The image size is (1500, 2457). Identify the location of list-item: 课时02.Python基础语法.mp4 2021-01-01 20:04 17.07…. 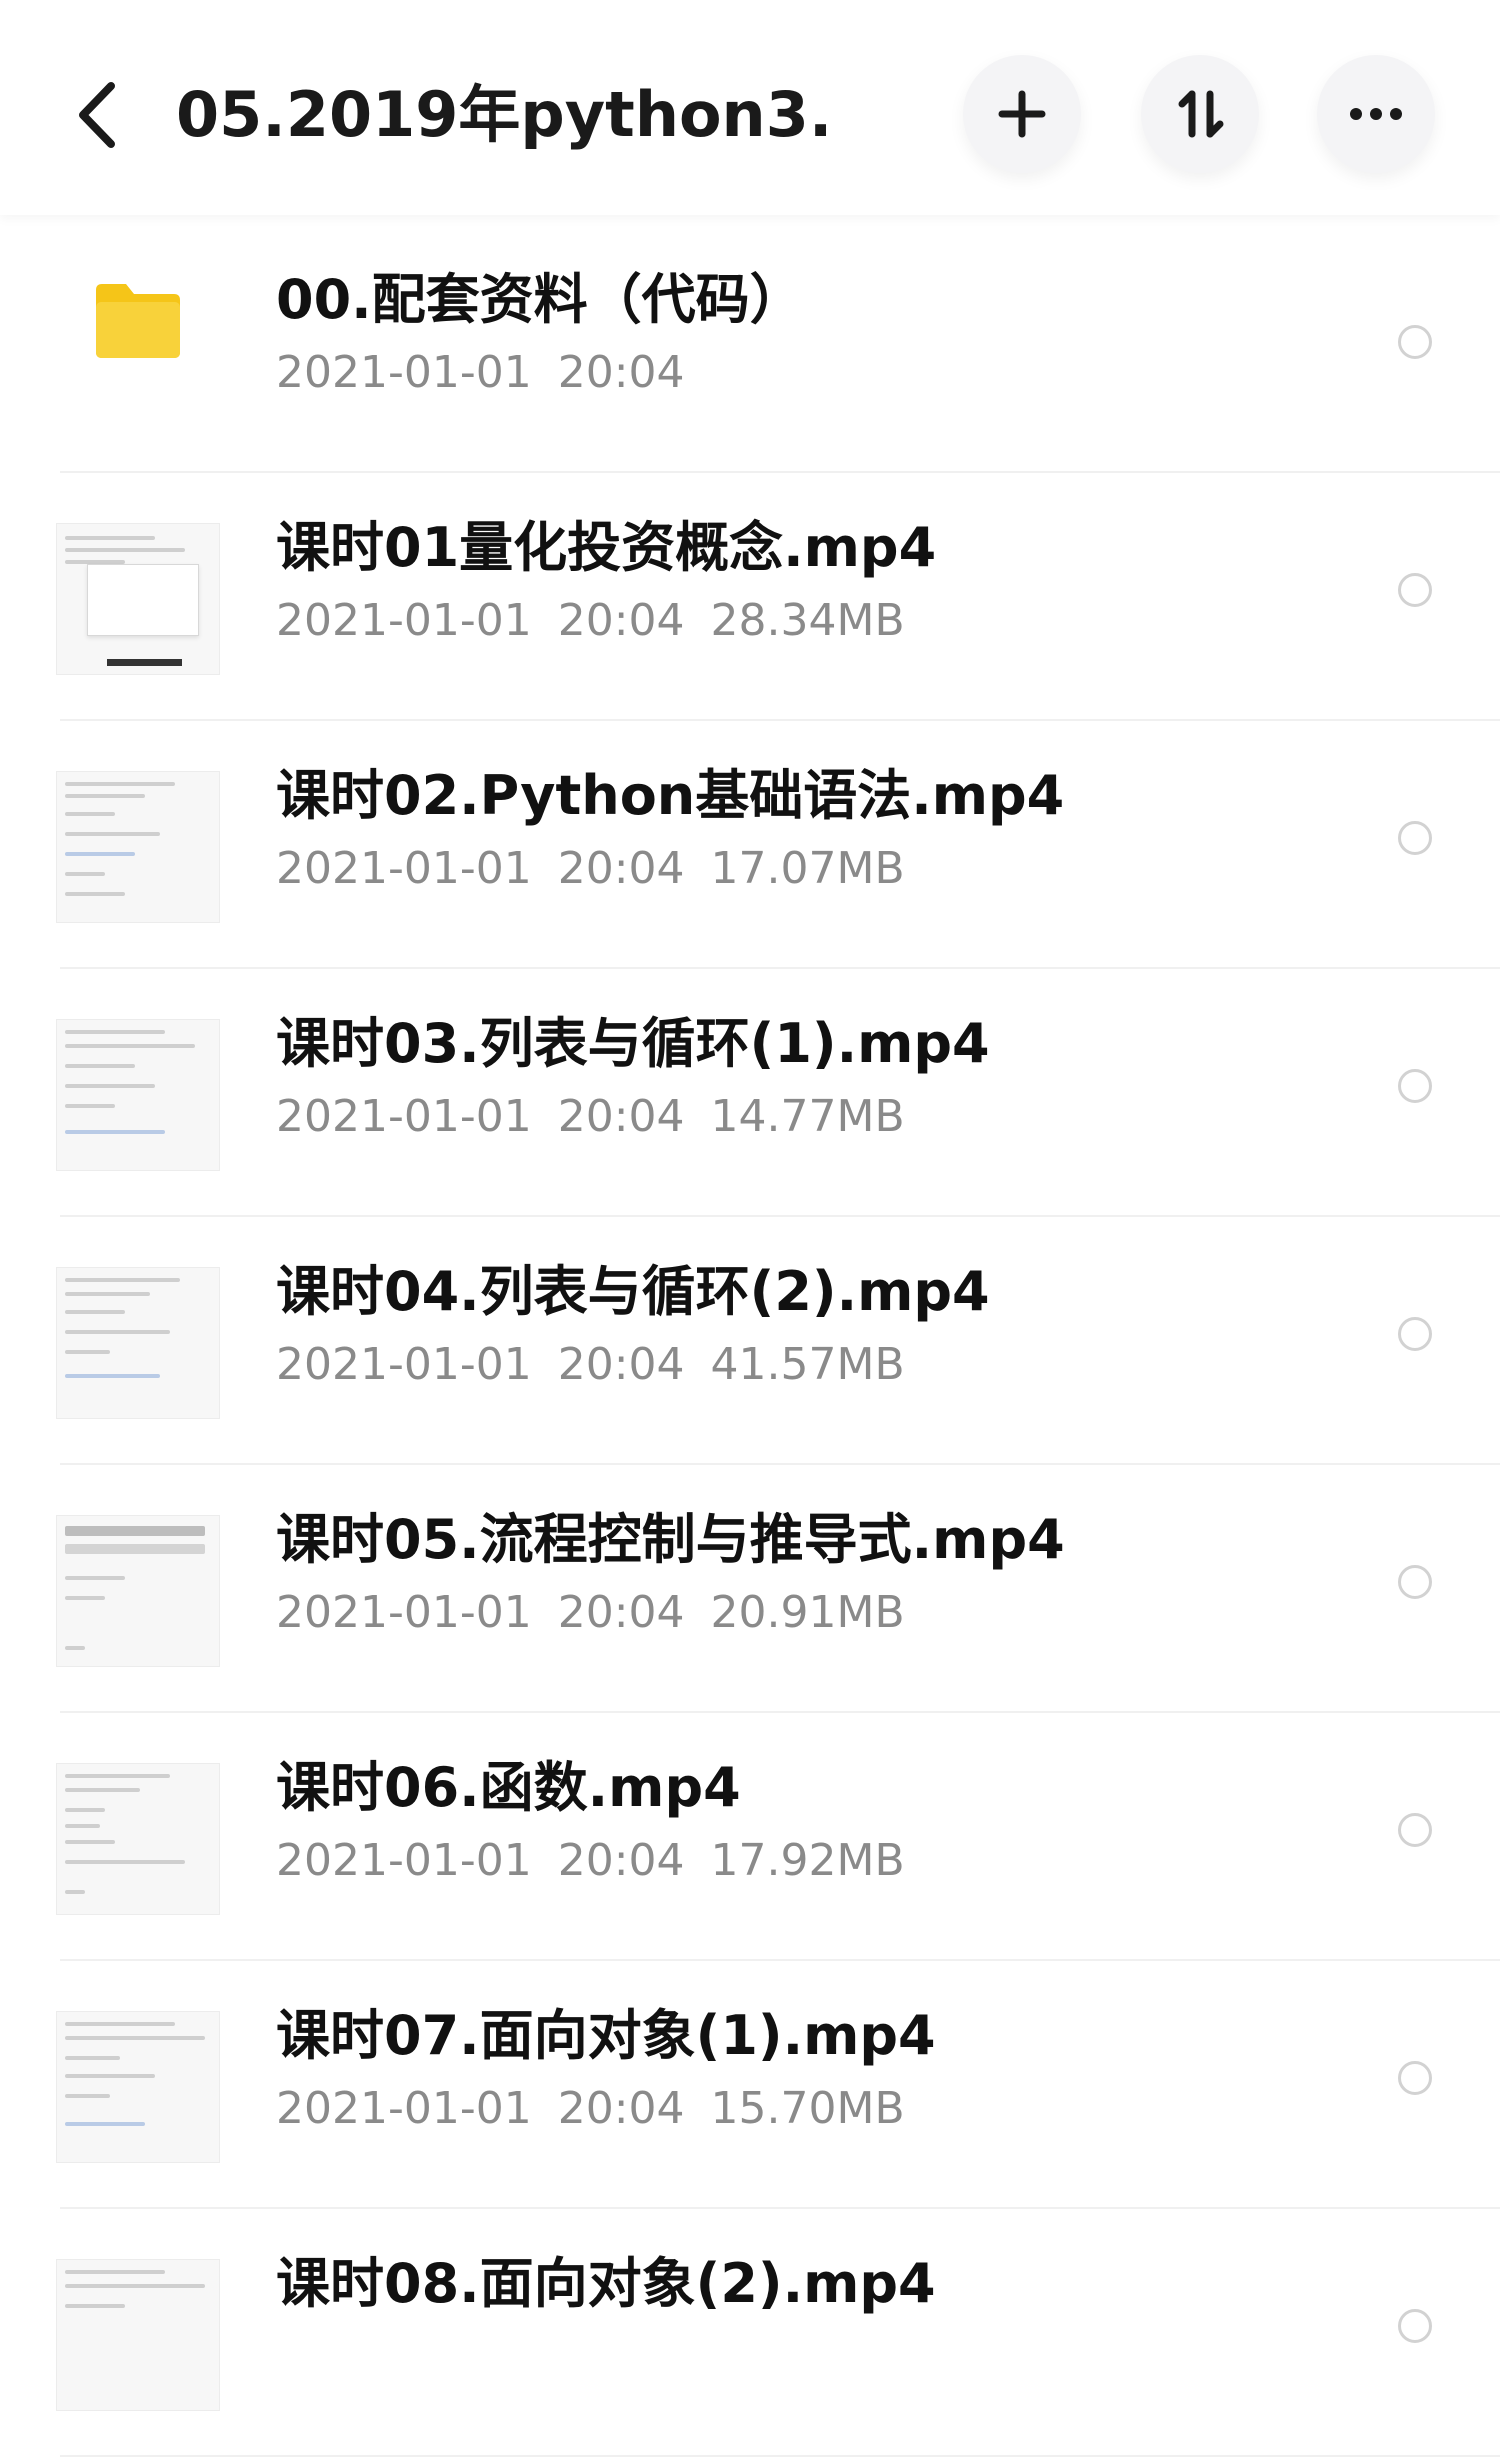
(750, 845).